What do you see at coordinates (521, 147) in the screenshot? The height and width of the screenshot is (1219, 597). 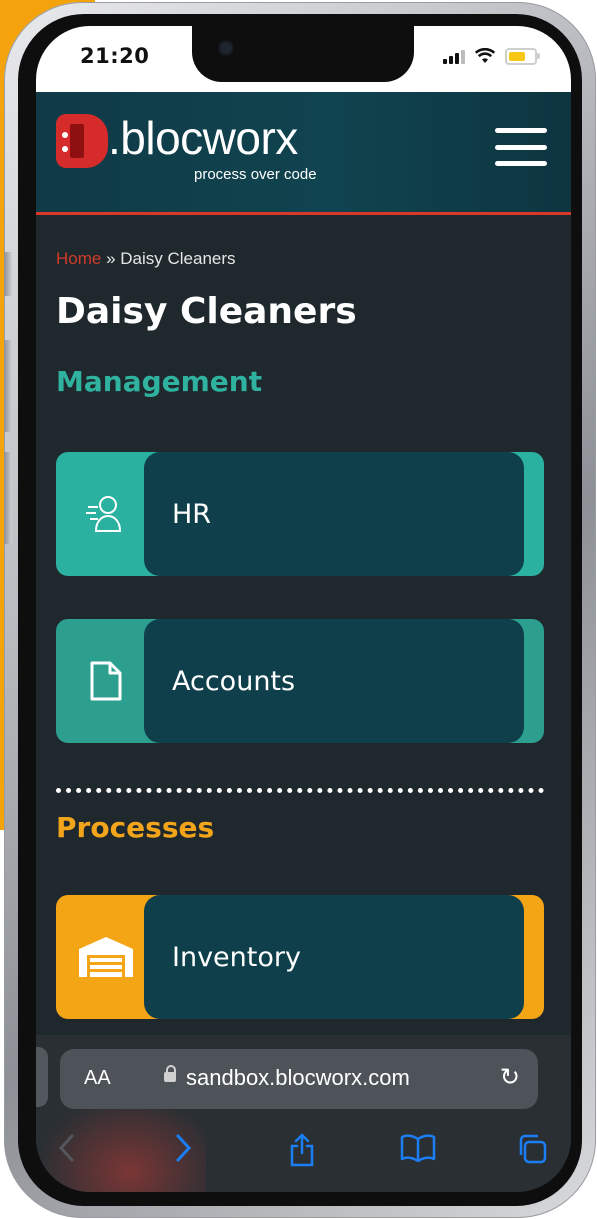 I see `hamburger-menu-icon` at bounding box center [521, 147].